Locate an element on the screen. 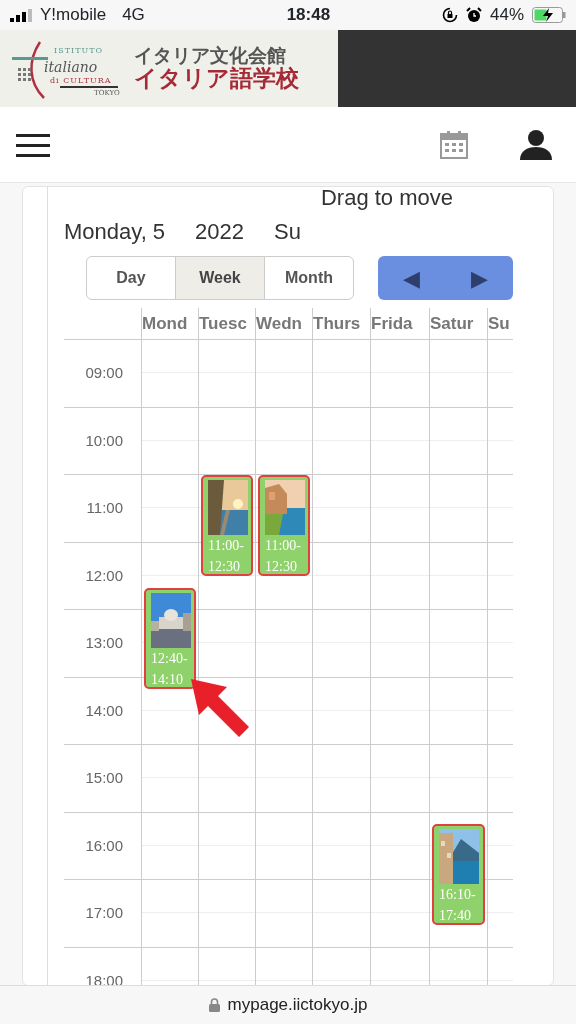 Image resolution: width=576 pixels, height=1024 pixels. day-header: Mond is located at coordinates (169, 324).